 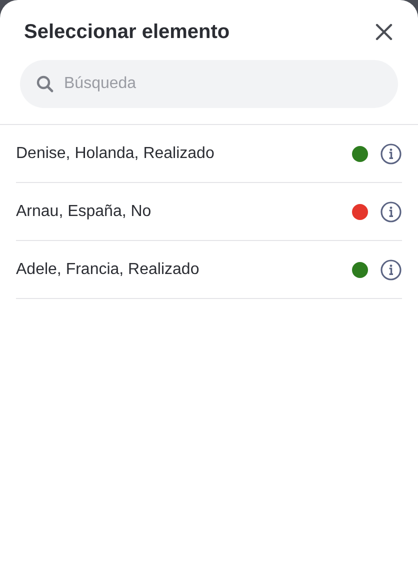 What do you see at coordinates (209, 154) in the screenshot?
I see `list-item: Denise, Holanda, Realizado` at bounding box center [209, 154].